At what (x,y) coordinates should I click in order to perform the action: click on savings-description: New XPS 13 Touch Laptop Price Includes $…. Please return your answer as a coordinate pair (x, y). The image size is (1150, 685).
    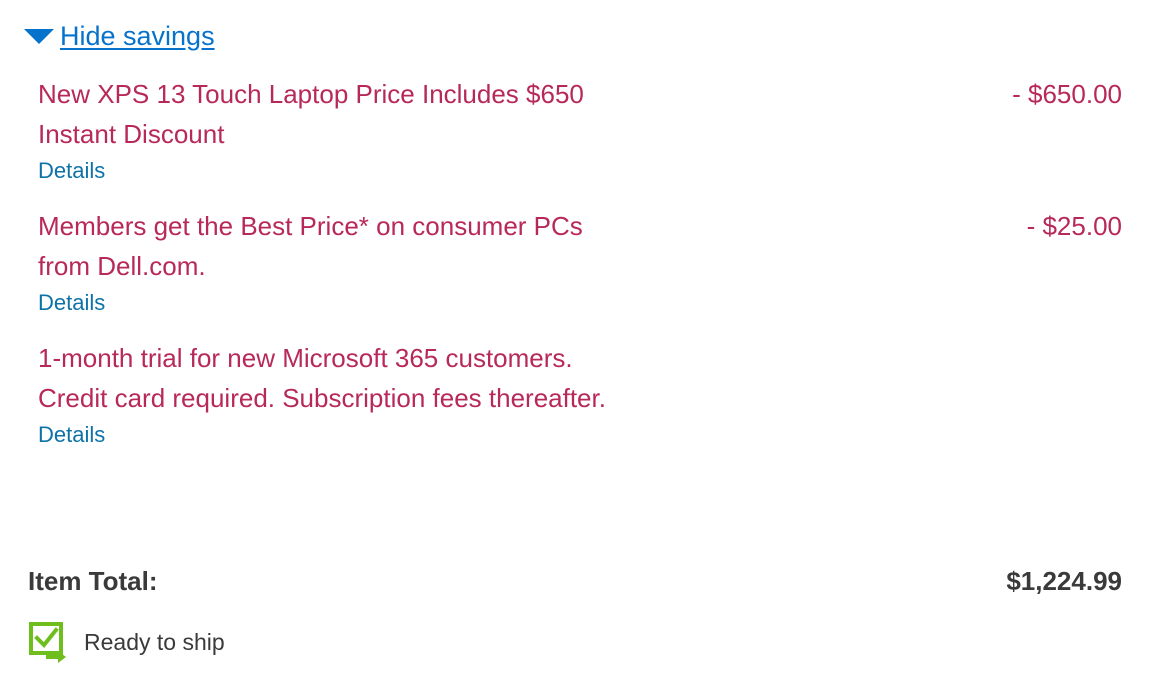
    Looking at the image, I should click on (311, 114).